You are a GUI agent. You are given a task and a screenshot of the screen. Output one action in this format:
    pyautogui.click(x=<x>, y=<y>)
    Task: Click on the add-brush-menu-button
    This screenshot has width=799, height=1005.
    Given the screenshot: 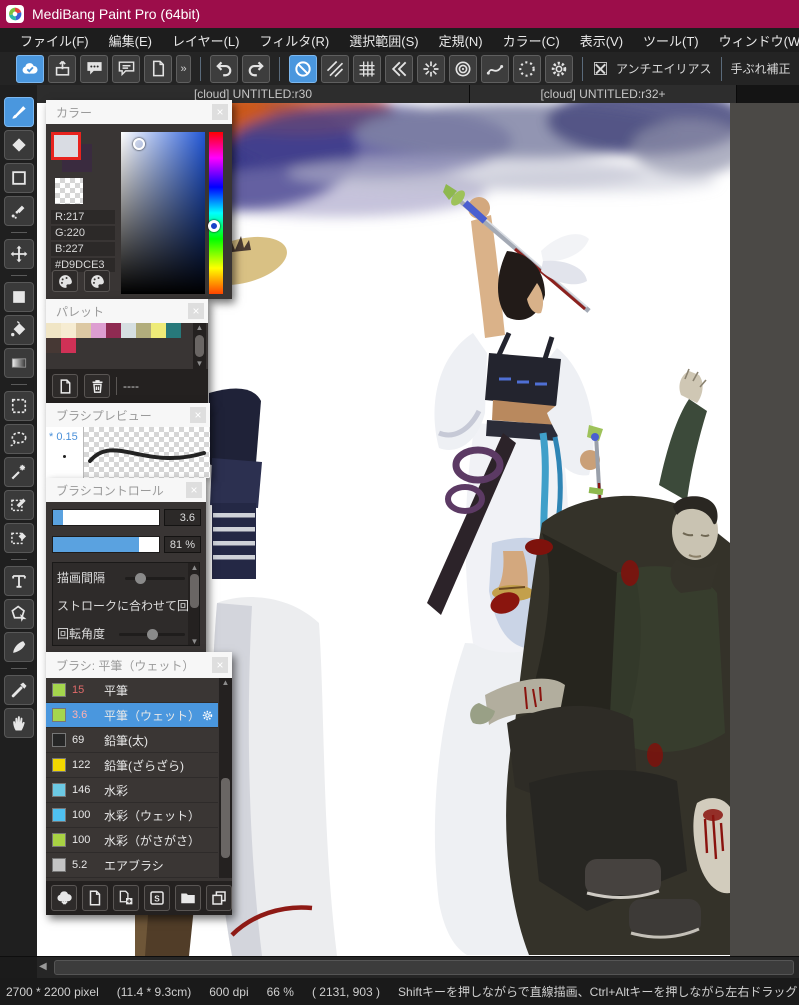 What is the action you would take?
    pyautogui.click(x=126, y=898)
    